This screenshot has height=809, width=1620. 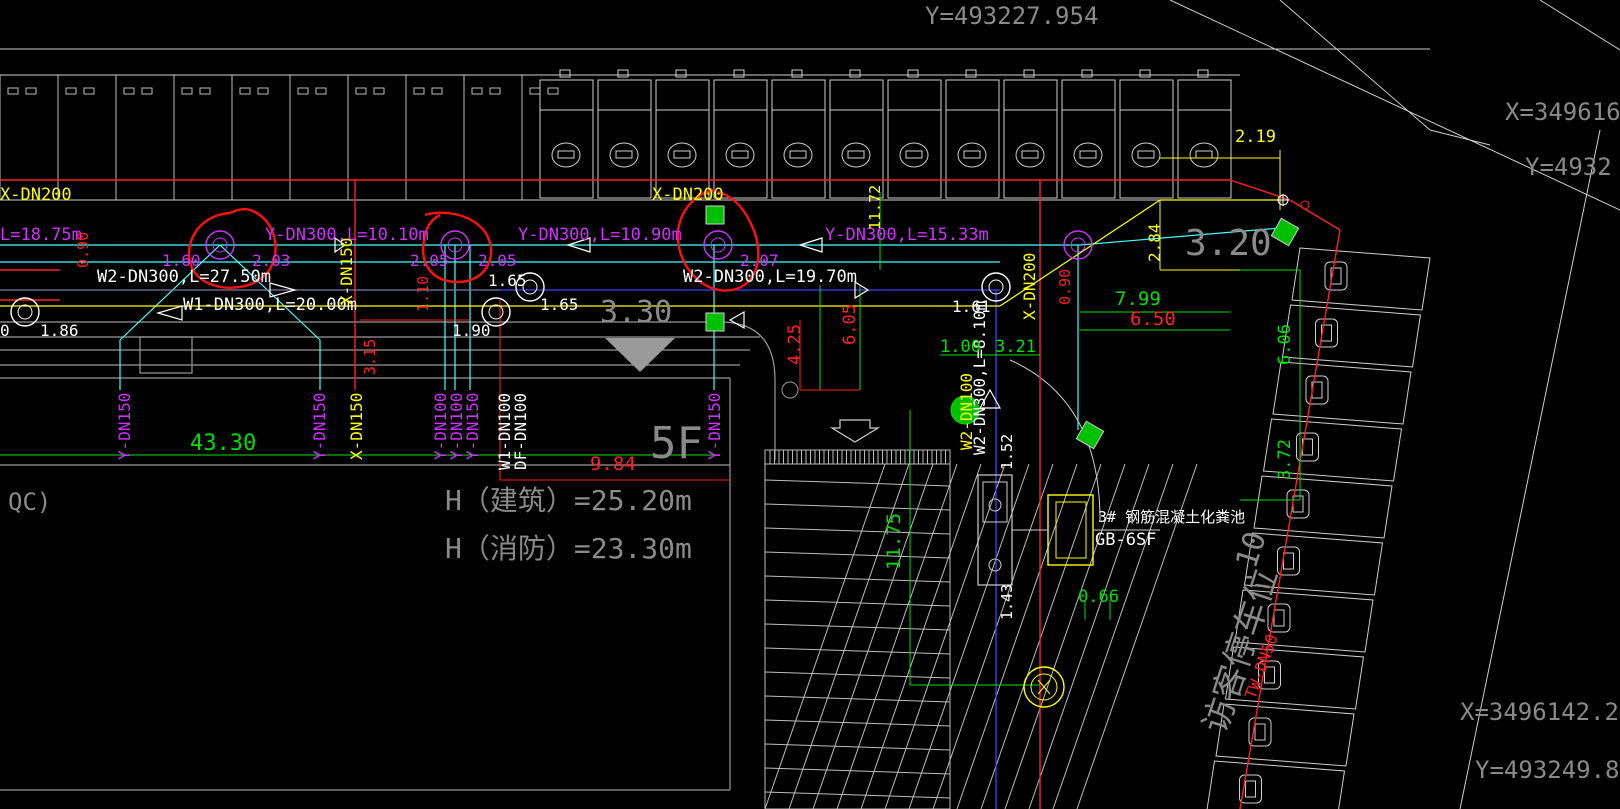 What do you see at coordinates (36, 195) in the screenshot?
I see `pipe-label-x-dn200-left: X-DN200` at bounding box center [36, 195].